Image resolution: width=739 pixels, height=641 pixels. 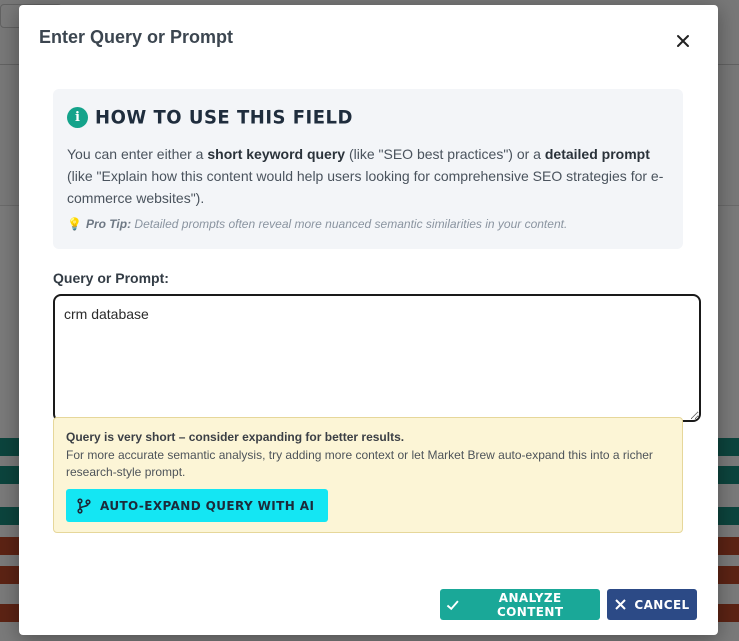 I want to click on info-icon: i, so click(x=77, y=117).